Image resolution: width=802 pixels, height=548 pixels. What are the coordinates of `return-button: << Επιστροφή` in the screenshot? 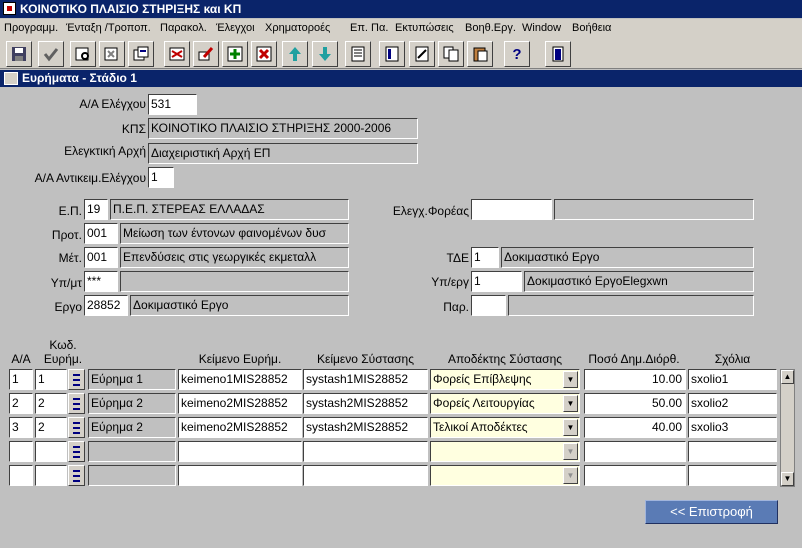 It's located at (711, 512).